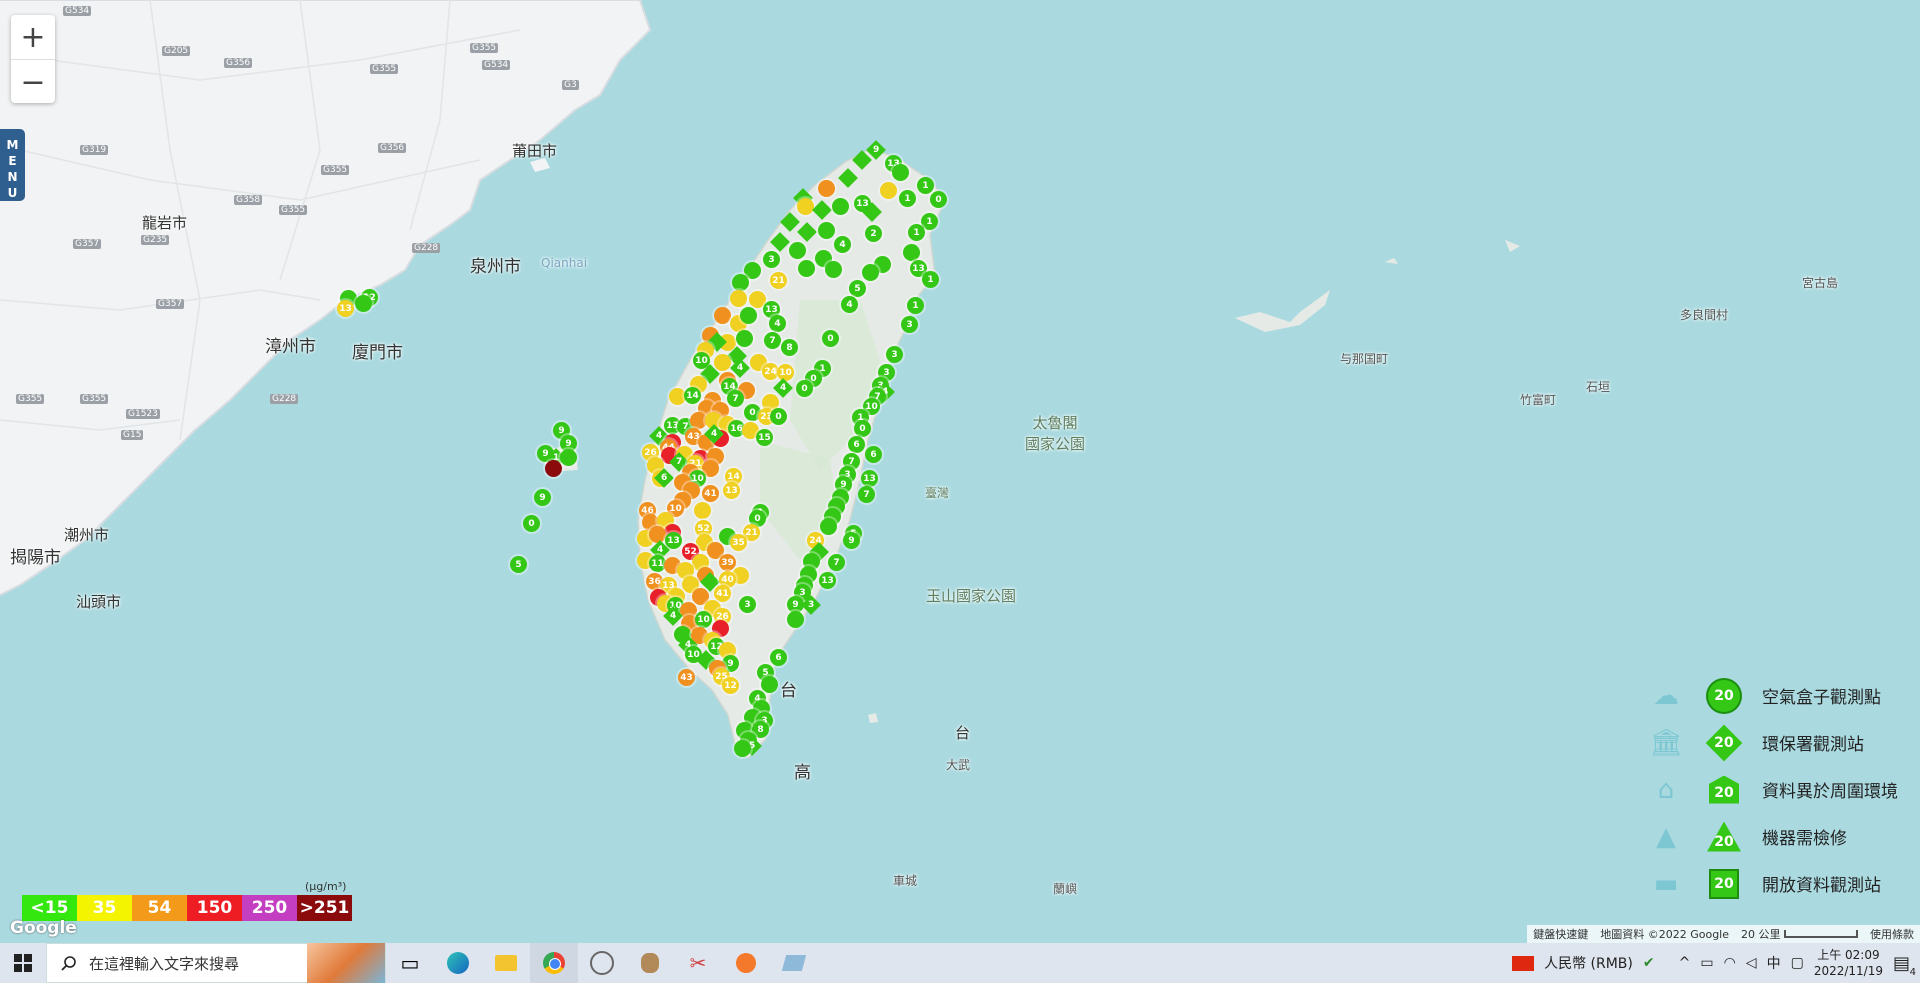 The image size is (1920, 983). I want to click on airbox-marker: 21, so click(778, 280).